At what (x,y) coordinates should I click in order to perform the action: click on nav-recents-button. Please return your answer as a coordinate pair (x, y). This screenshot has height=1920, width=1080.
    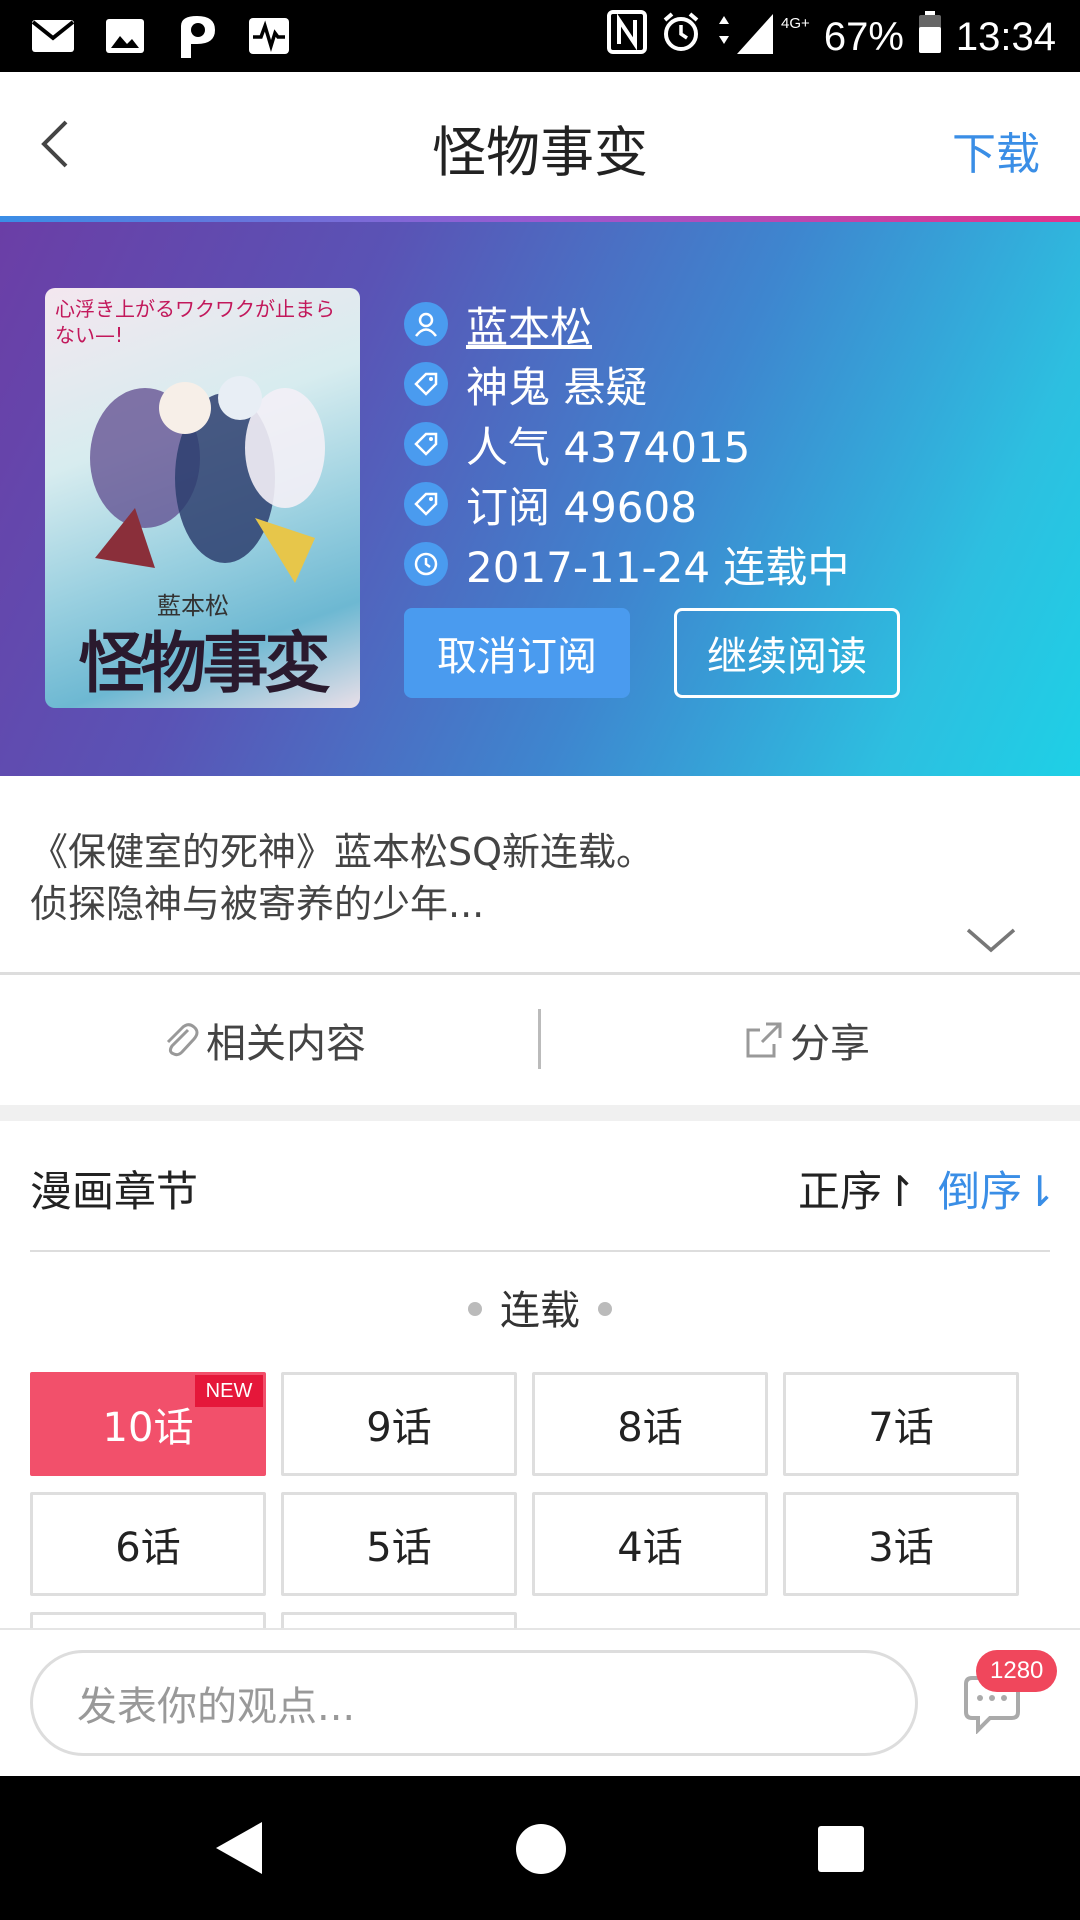
    Looking at the image, I should click on (841, 1849).